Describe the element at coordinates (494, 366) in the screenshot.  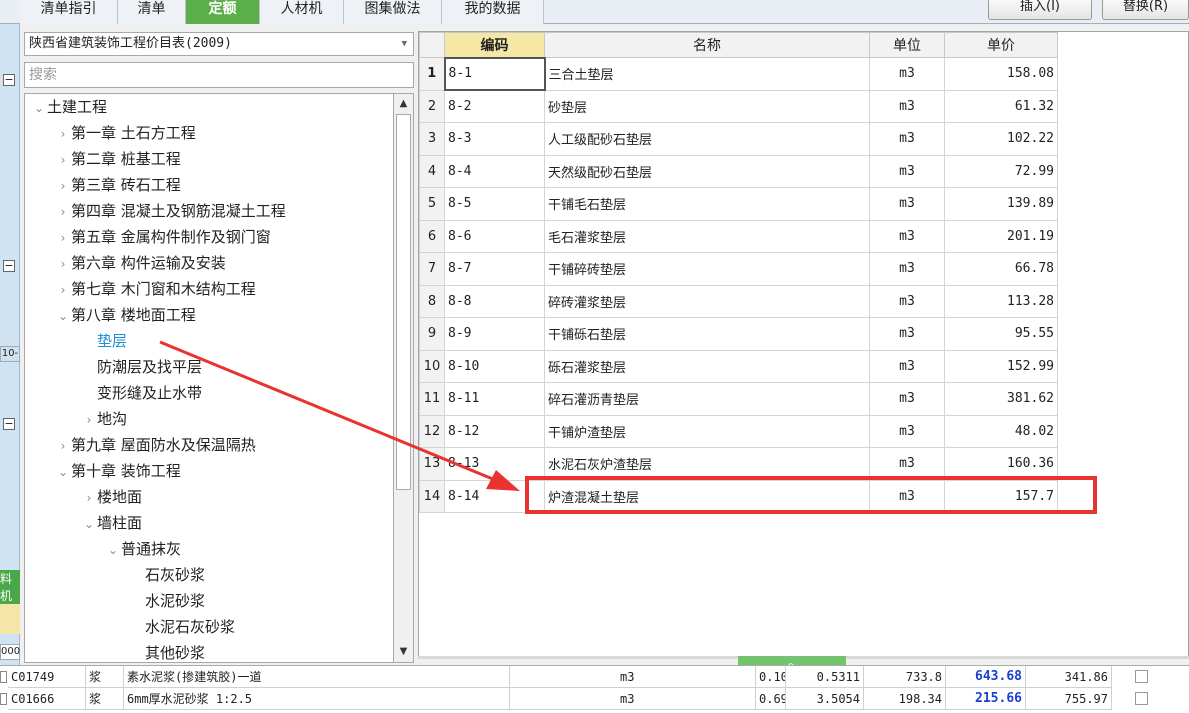
I see `quota-code: 8-10` at that location.